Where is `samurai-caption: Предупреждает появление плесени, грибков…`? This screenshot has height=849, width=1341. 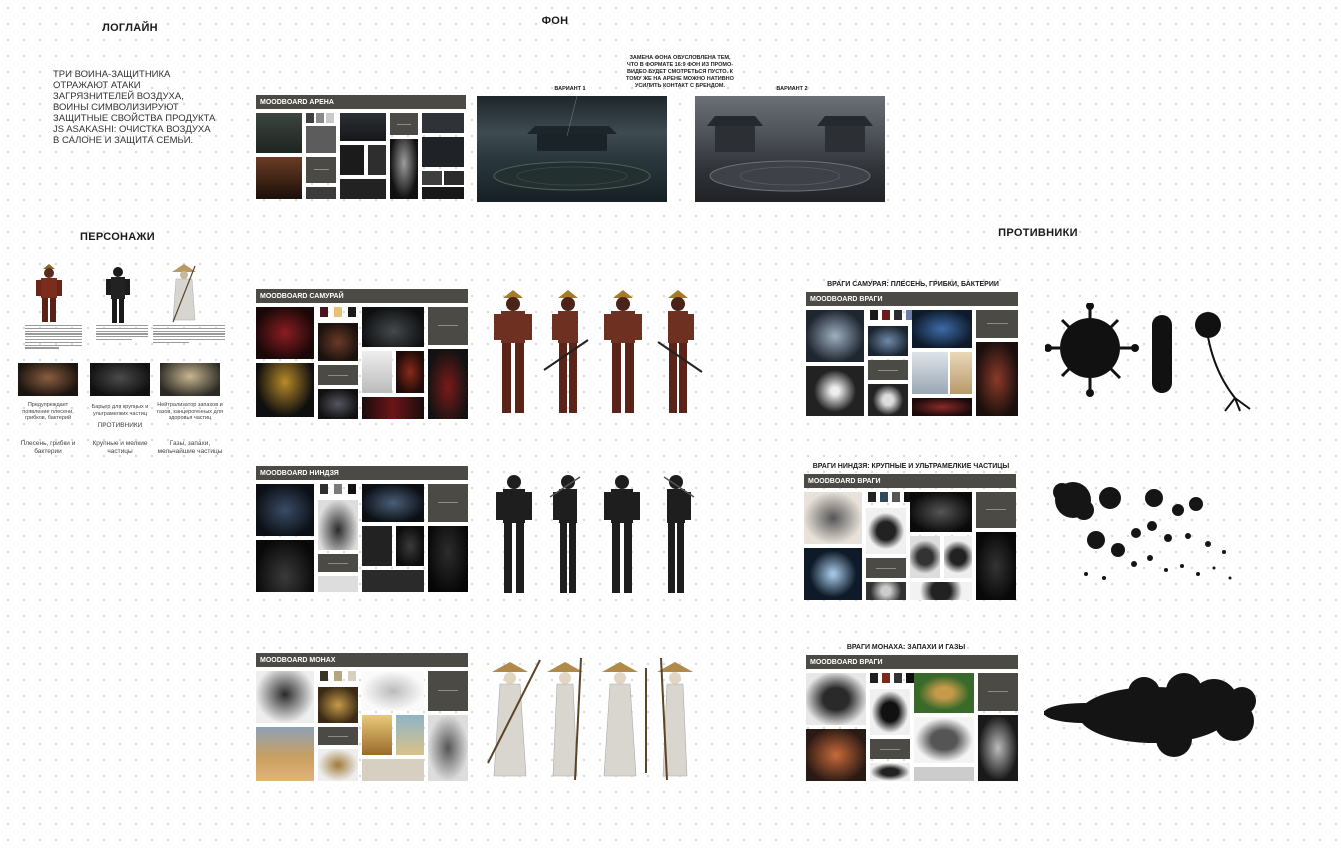 samurai-caption: Предупреждает появление плесени, грибков… is located at coordinates (48, 411).